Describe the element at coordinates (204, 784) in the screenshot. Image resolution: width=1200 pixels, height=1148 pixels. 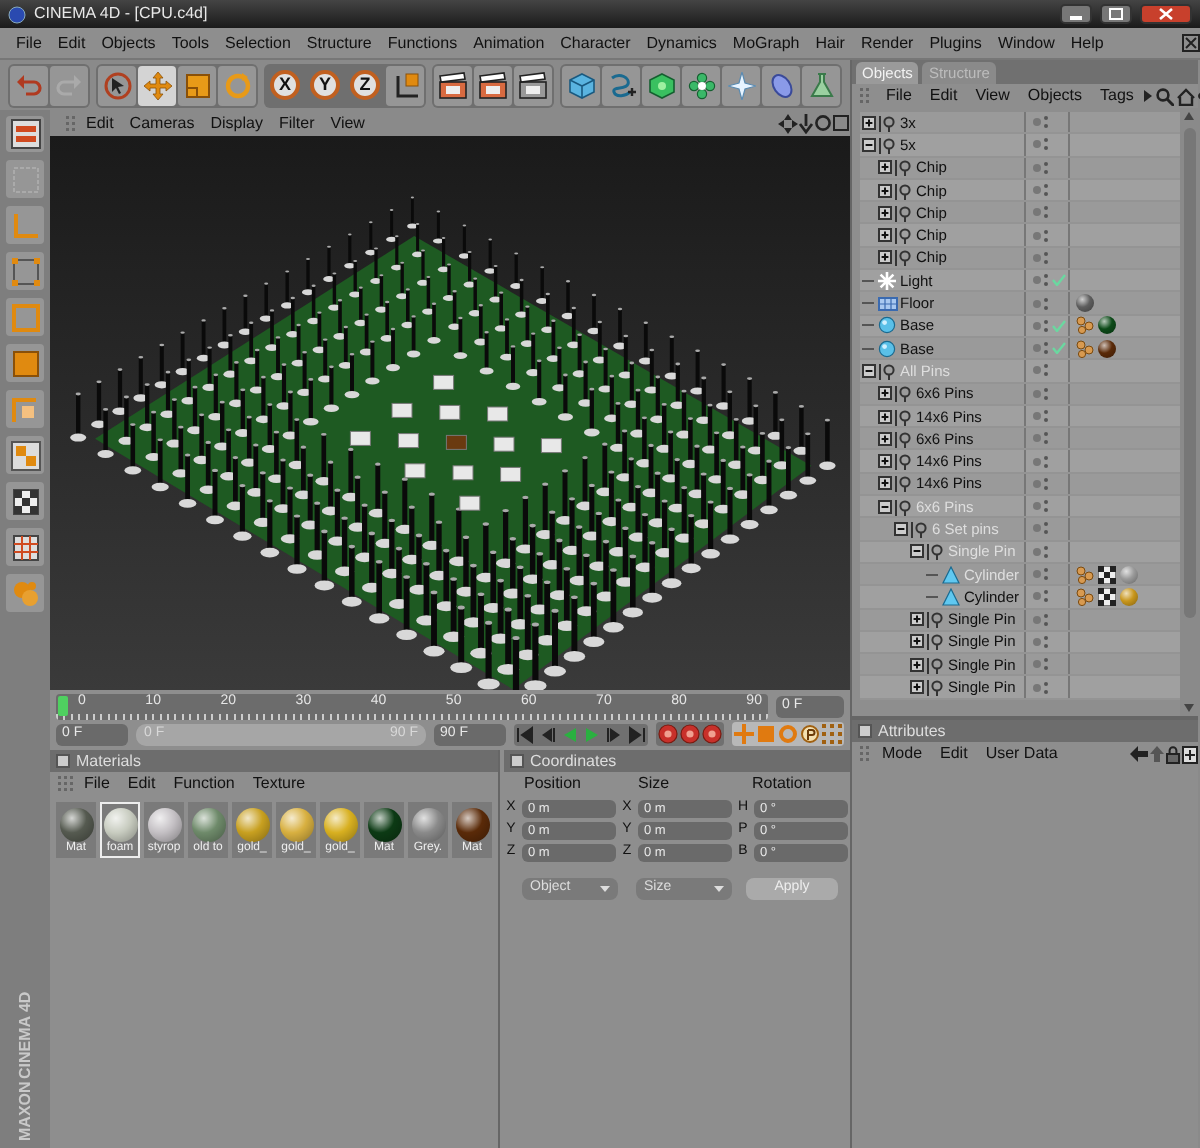
I see `materials-menu-item: Function` at that location.